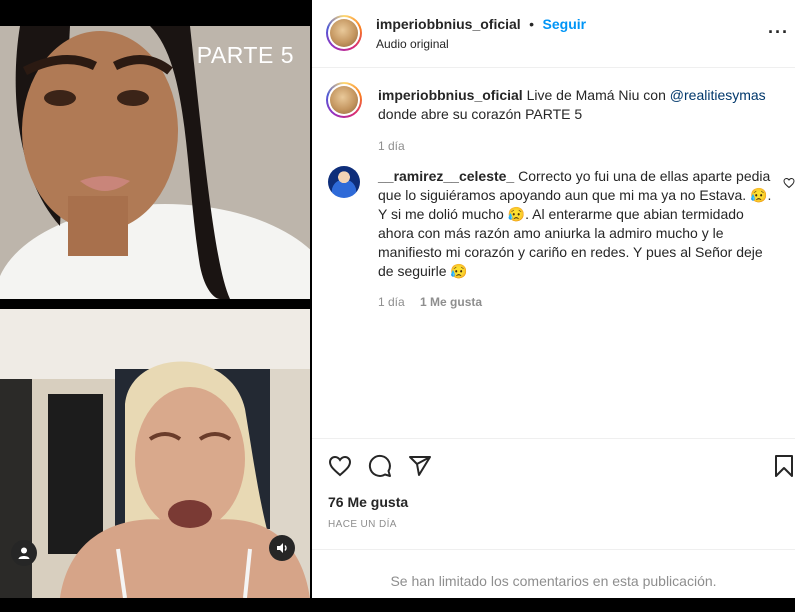  I want to click on speaker-icon, so click(282, 548).